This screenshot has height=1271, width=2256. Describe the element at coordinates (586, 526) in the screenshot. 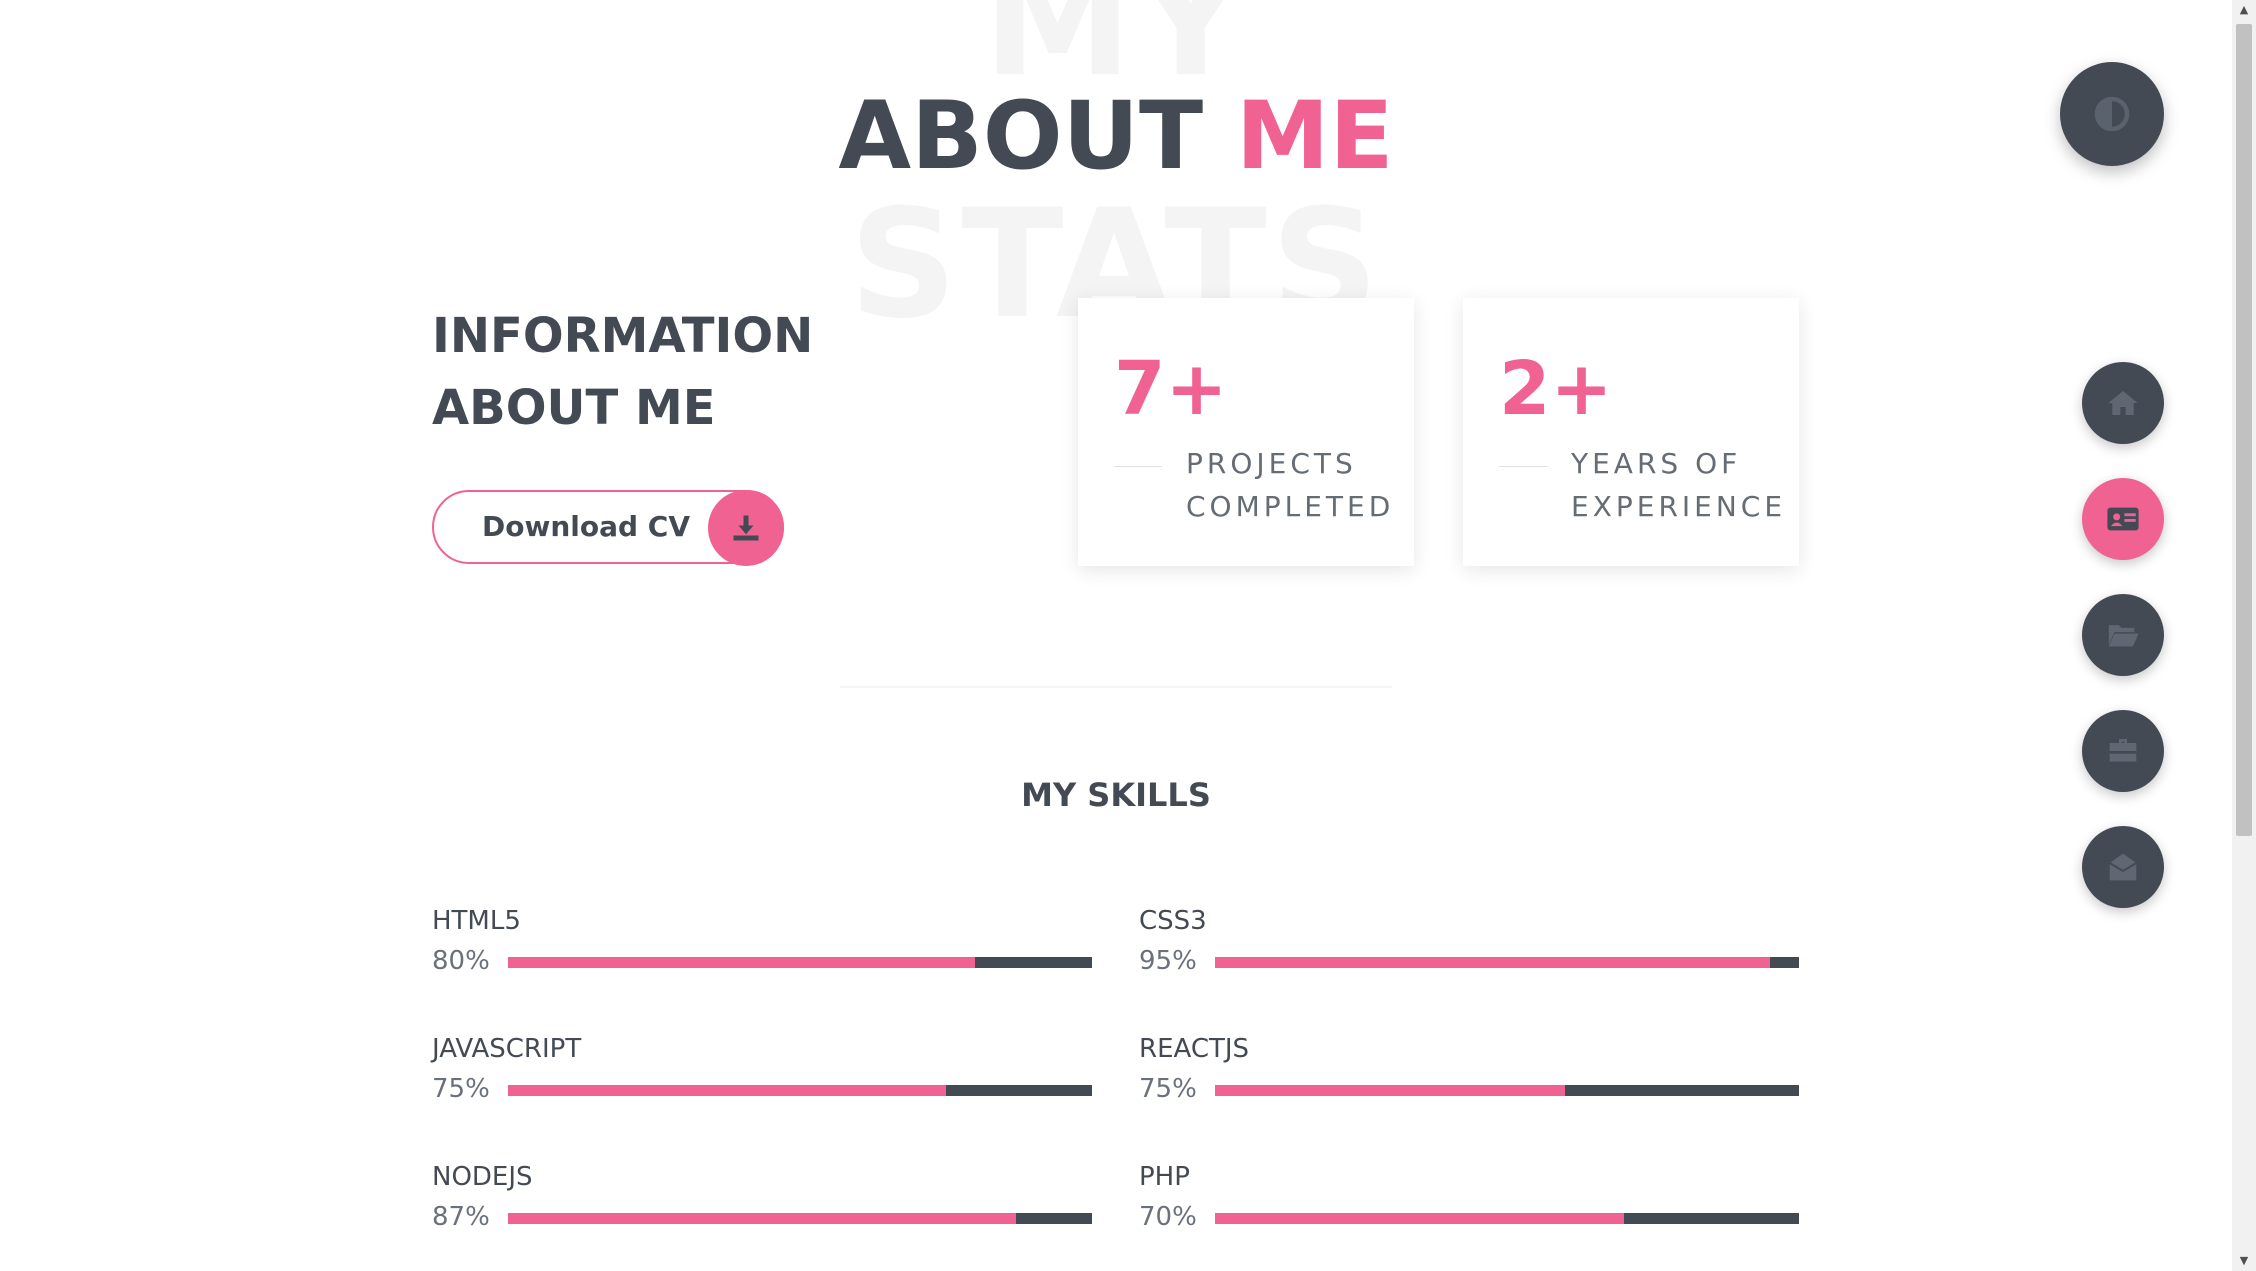

I see `download-cv-label: Download CV` at that location.